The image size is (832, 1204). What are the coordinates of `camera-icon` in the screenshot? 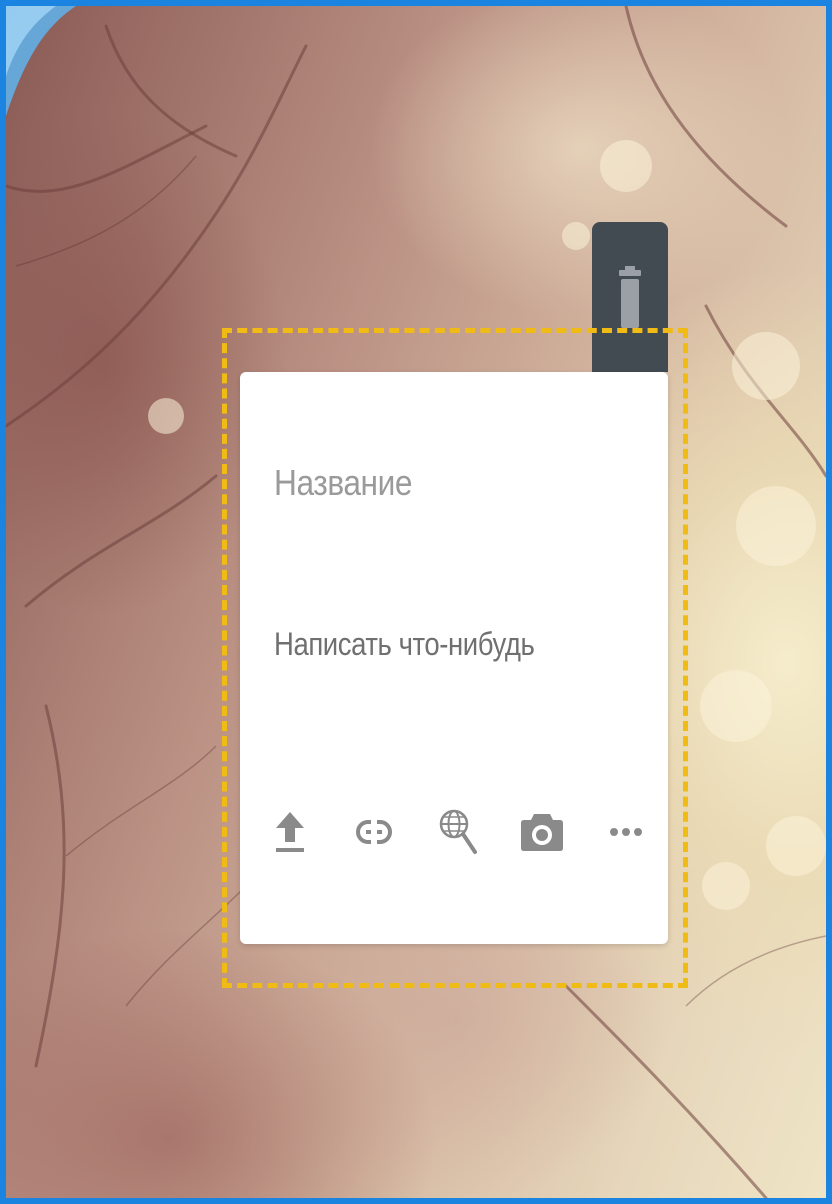 It's located at (542, 832).